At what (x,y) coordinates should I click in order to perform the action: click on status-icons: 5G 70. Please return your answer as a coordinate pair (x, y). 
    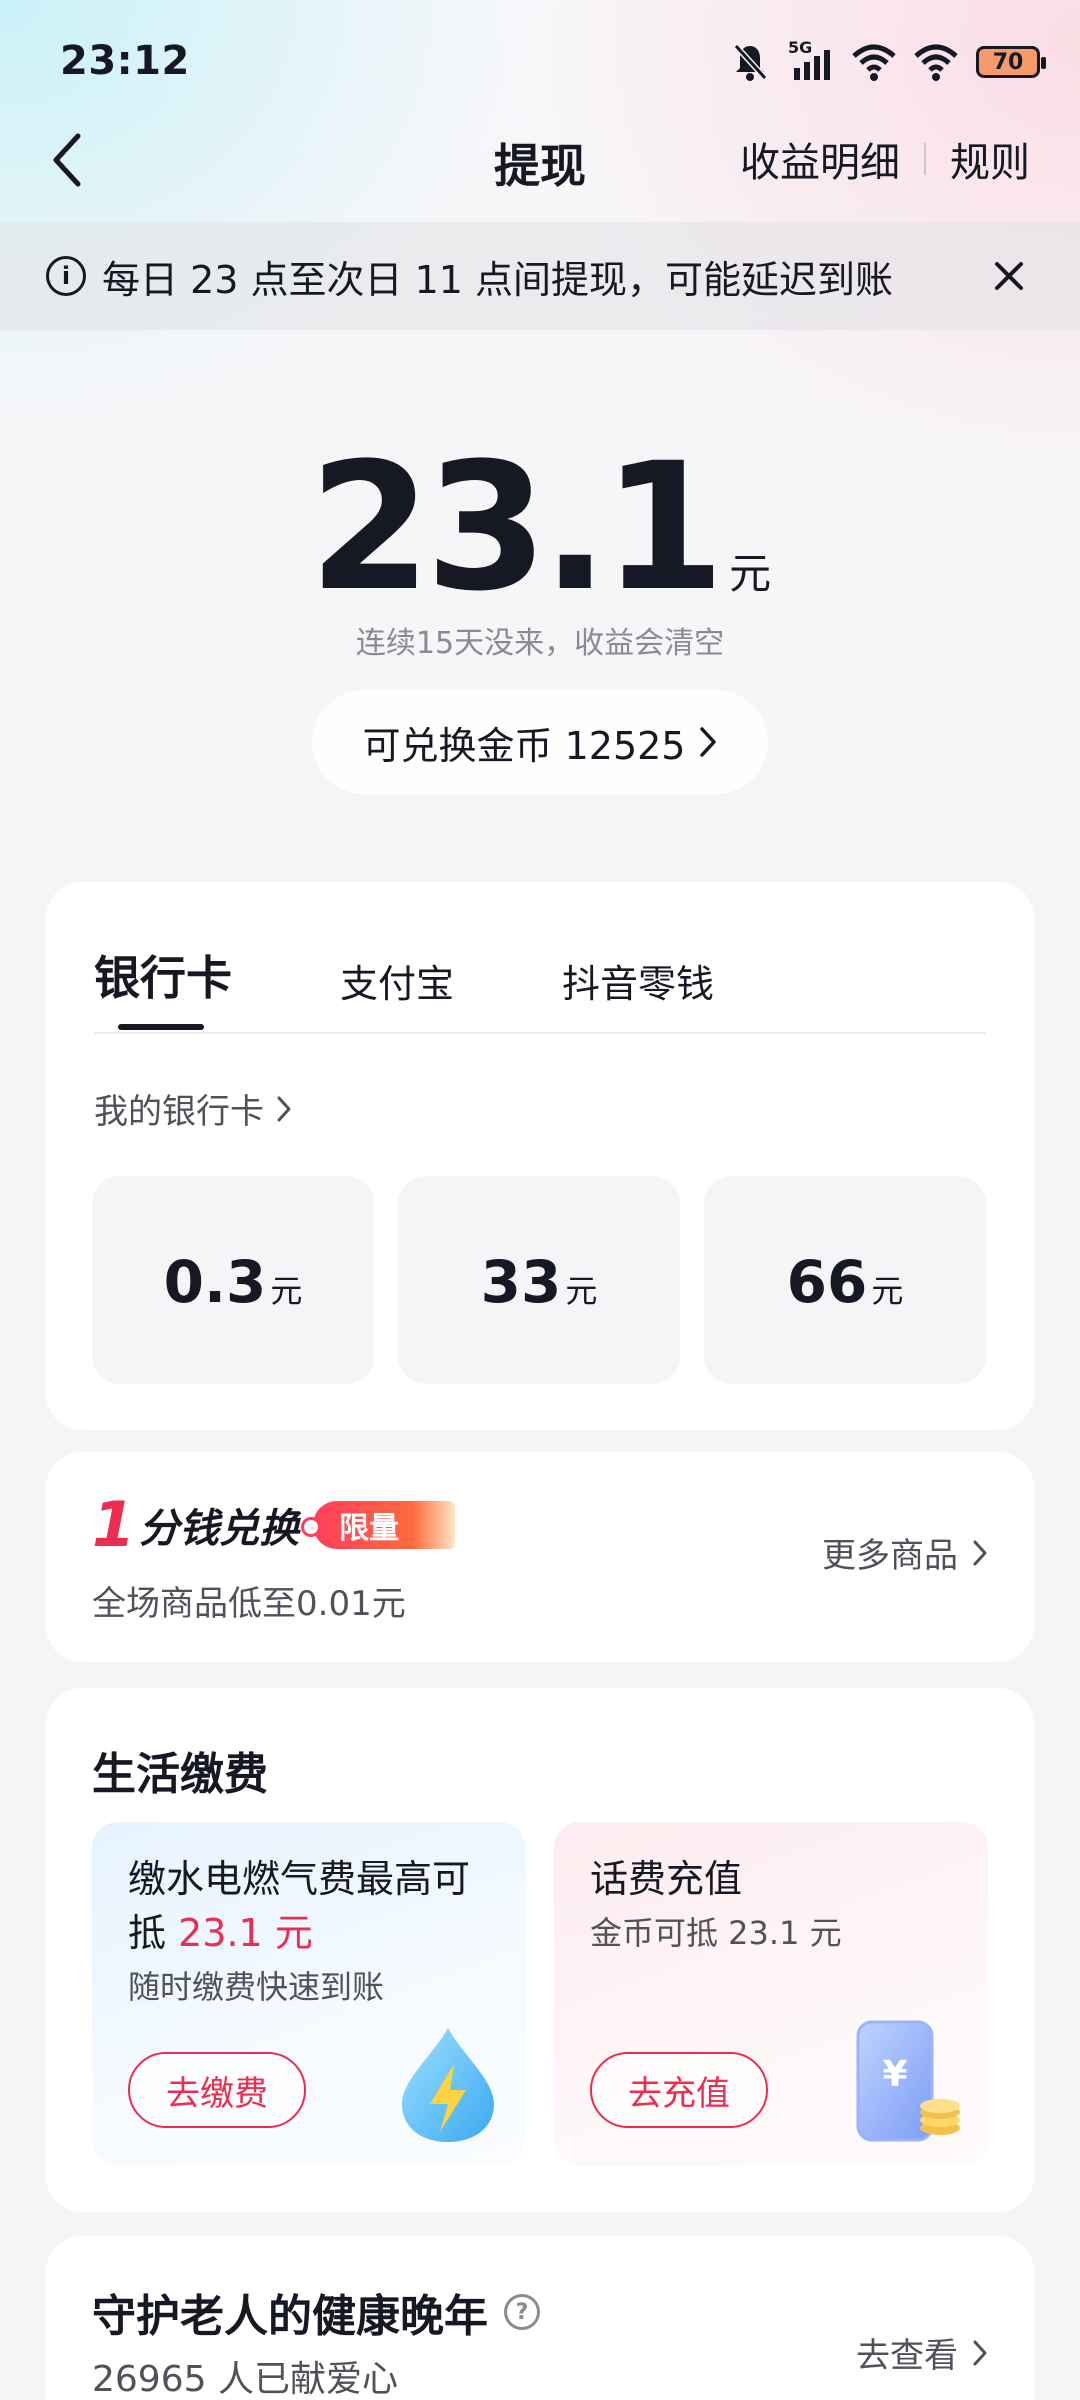
    Looking at the image, I should click on (889, 62).